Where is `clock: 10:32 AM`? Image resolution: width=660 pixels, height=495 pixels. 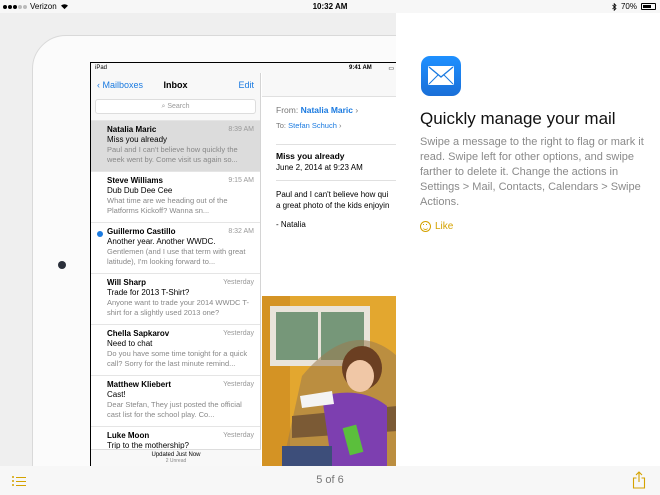 clock: 10:32 AM is located at coordinates (330, 6).